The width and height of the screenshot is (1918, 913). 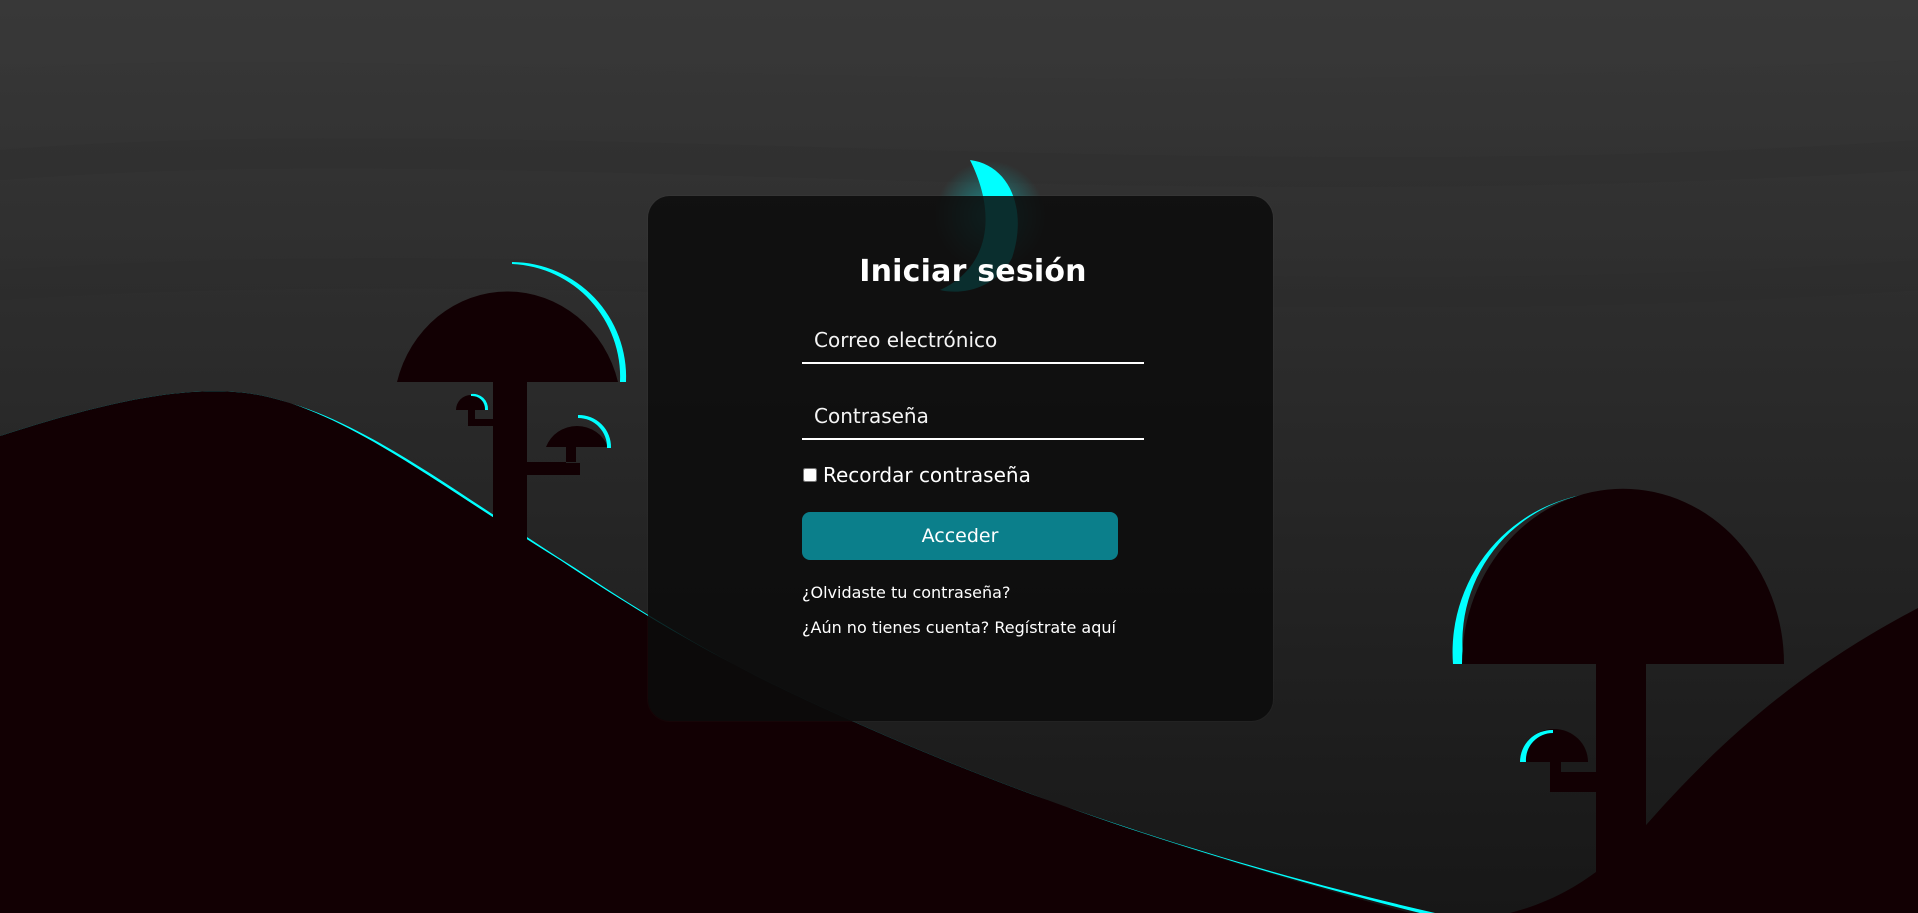 I want to click on remember-password-row: Recordar contraseña, so click(x=973, y=475).